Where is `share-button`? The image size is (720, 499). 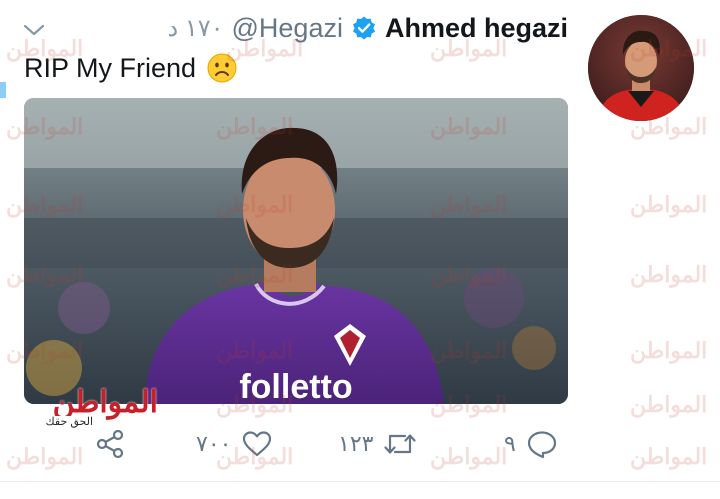
share-button is located at coordinates (110, 444).